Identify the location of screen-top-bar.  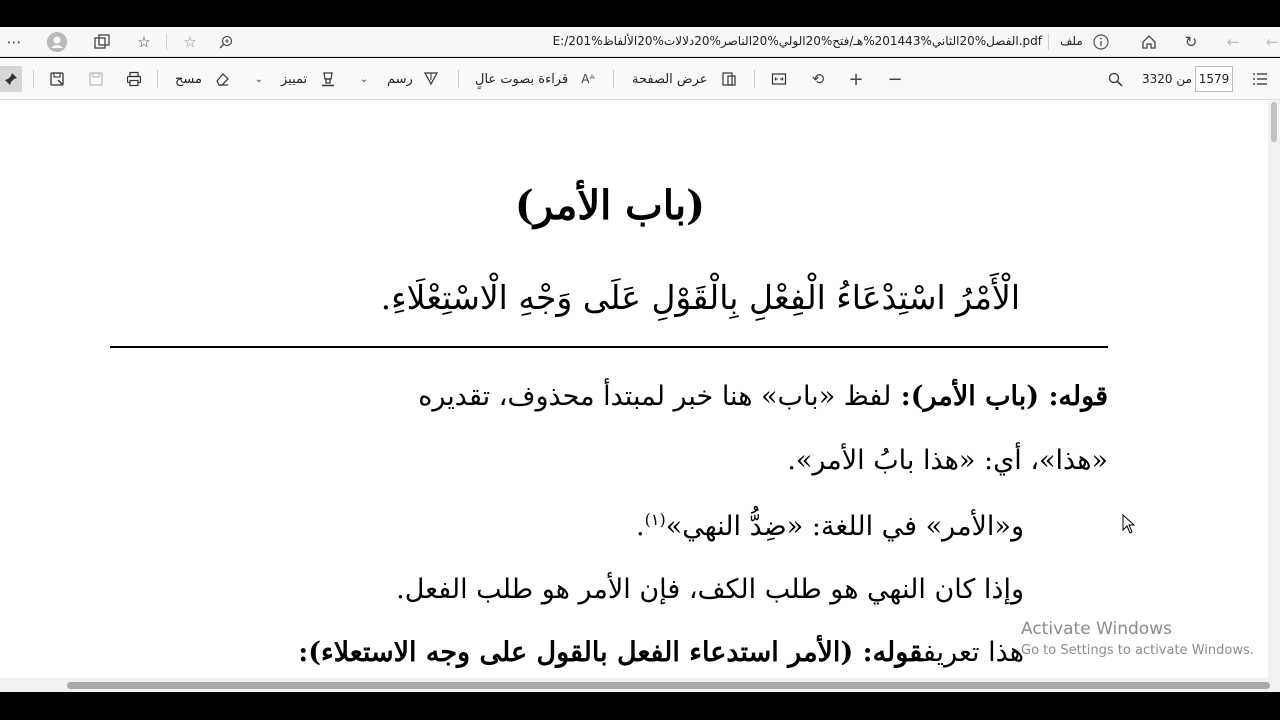
(640, 13).